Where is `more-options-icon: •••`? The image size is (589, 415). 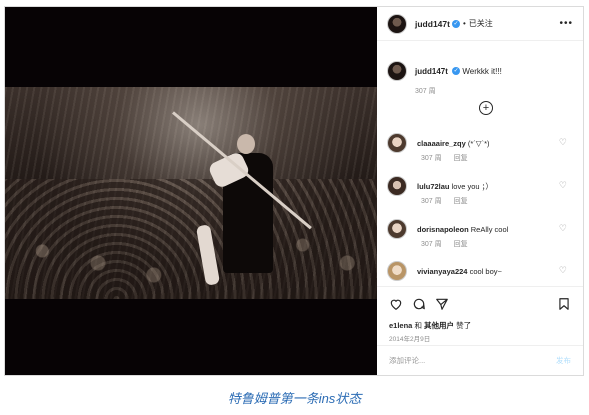 more-options-icon: ••• is located at coordinates (566, 23).